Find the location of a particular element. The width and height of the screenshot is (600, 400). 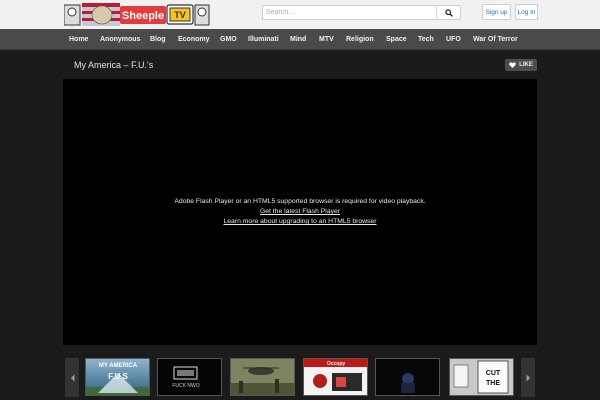

svg-text: TV is located at coordinates (180, 15).